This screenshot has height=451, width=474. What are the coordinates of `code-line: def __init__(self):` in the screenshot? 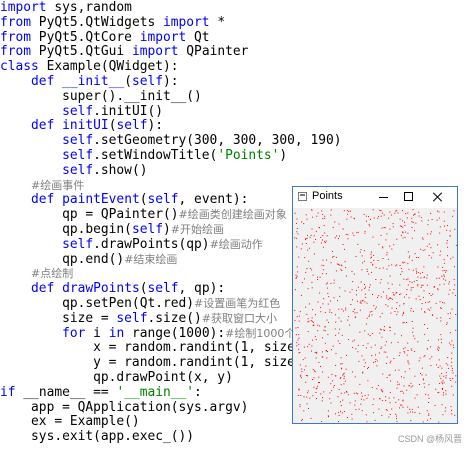 It's located at (89, 82).